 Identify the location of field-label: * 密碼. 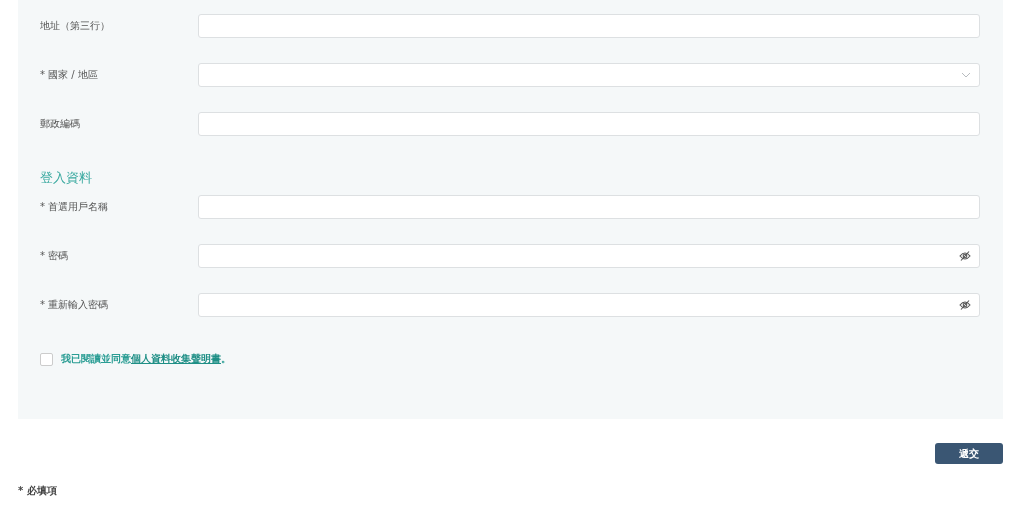
(55, 256).